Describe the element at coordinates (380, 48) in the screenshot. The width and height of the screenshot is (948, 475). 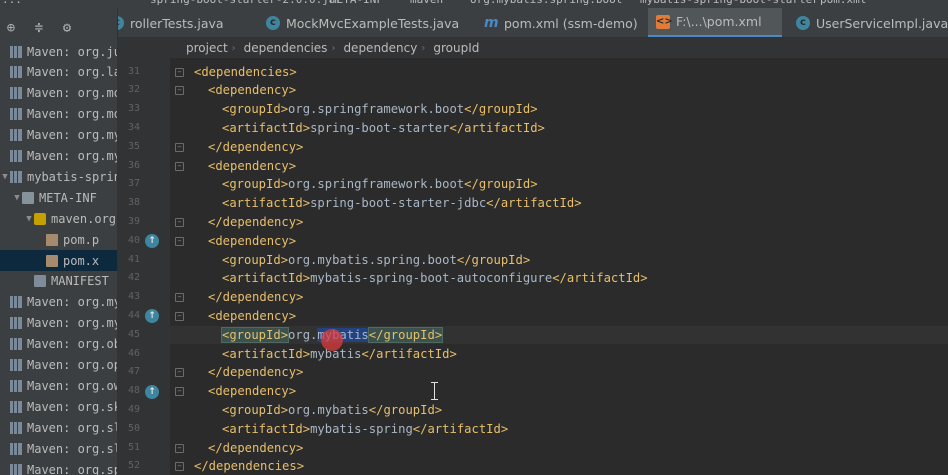
I see `breadcrumb-item: dependency` at that location.